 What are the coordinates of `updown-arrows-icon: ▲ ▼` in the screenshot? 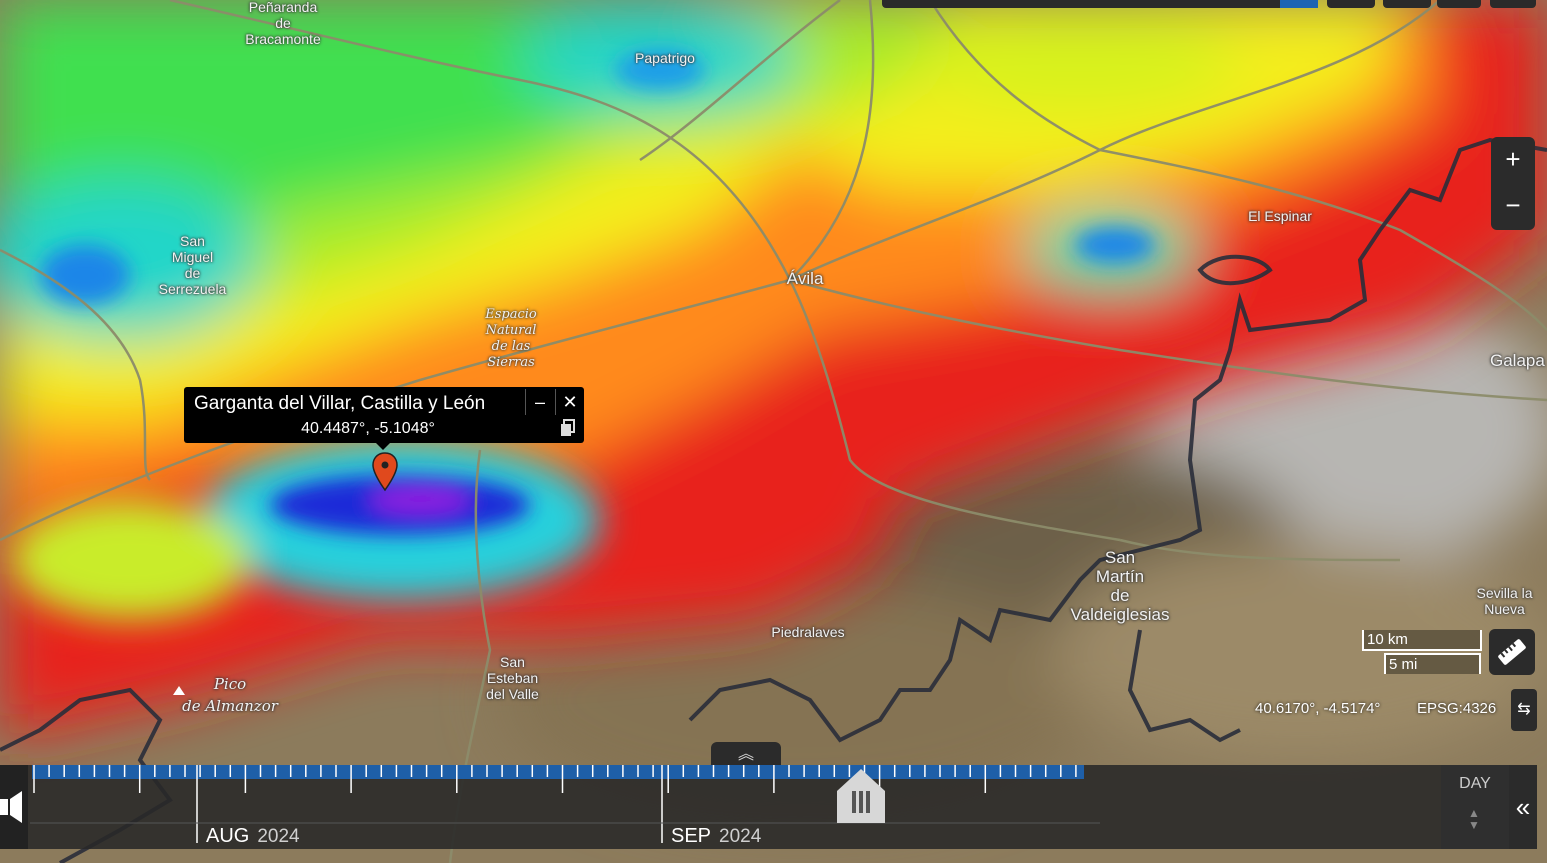 It's located at (1474, 819).